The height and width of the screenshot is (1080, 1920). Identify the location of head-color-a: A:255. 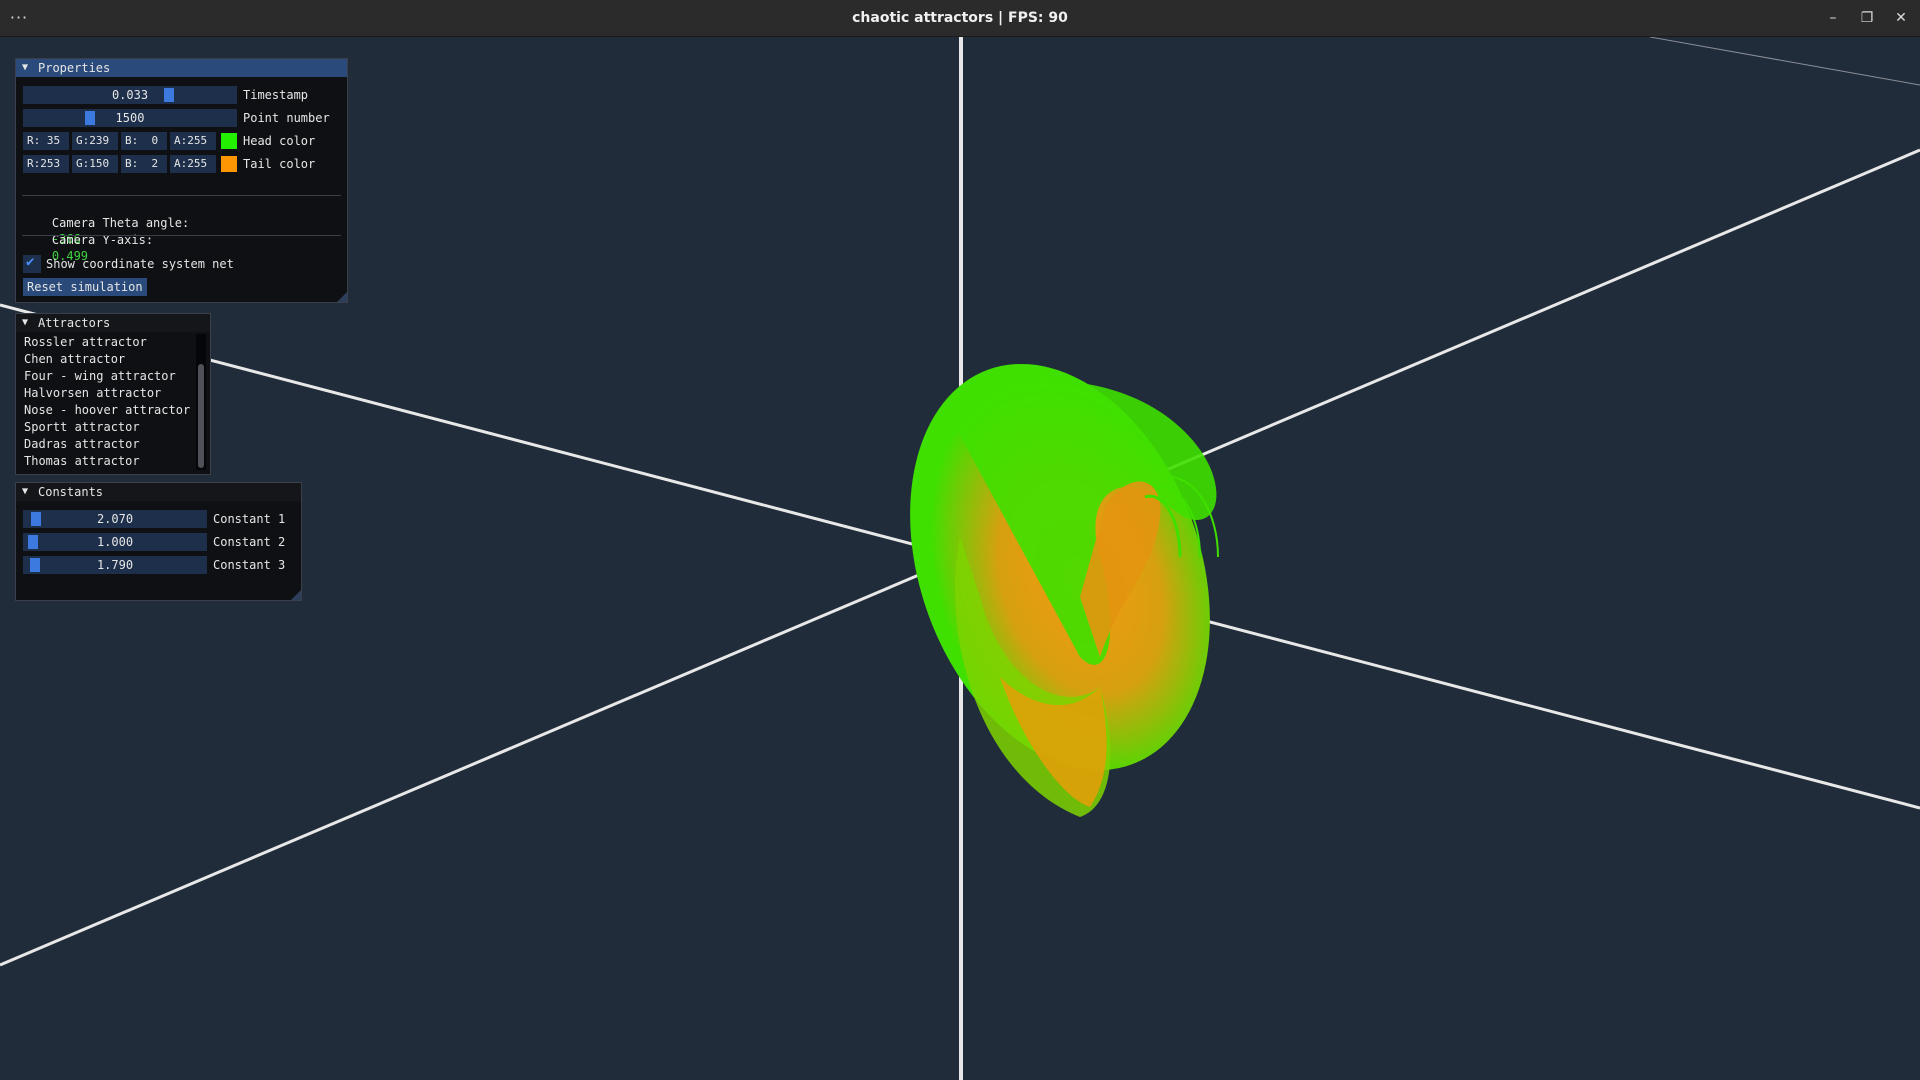
(193, 141).